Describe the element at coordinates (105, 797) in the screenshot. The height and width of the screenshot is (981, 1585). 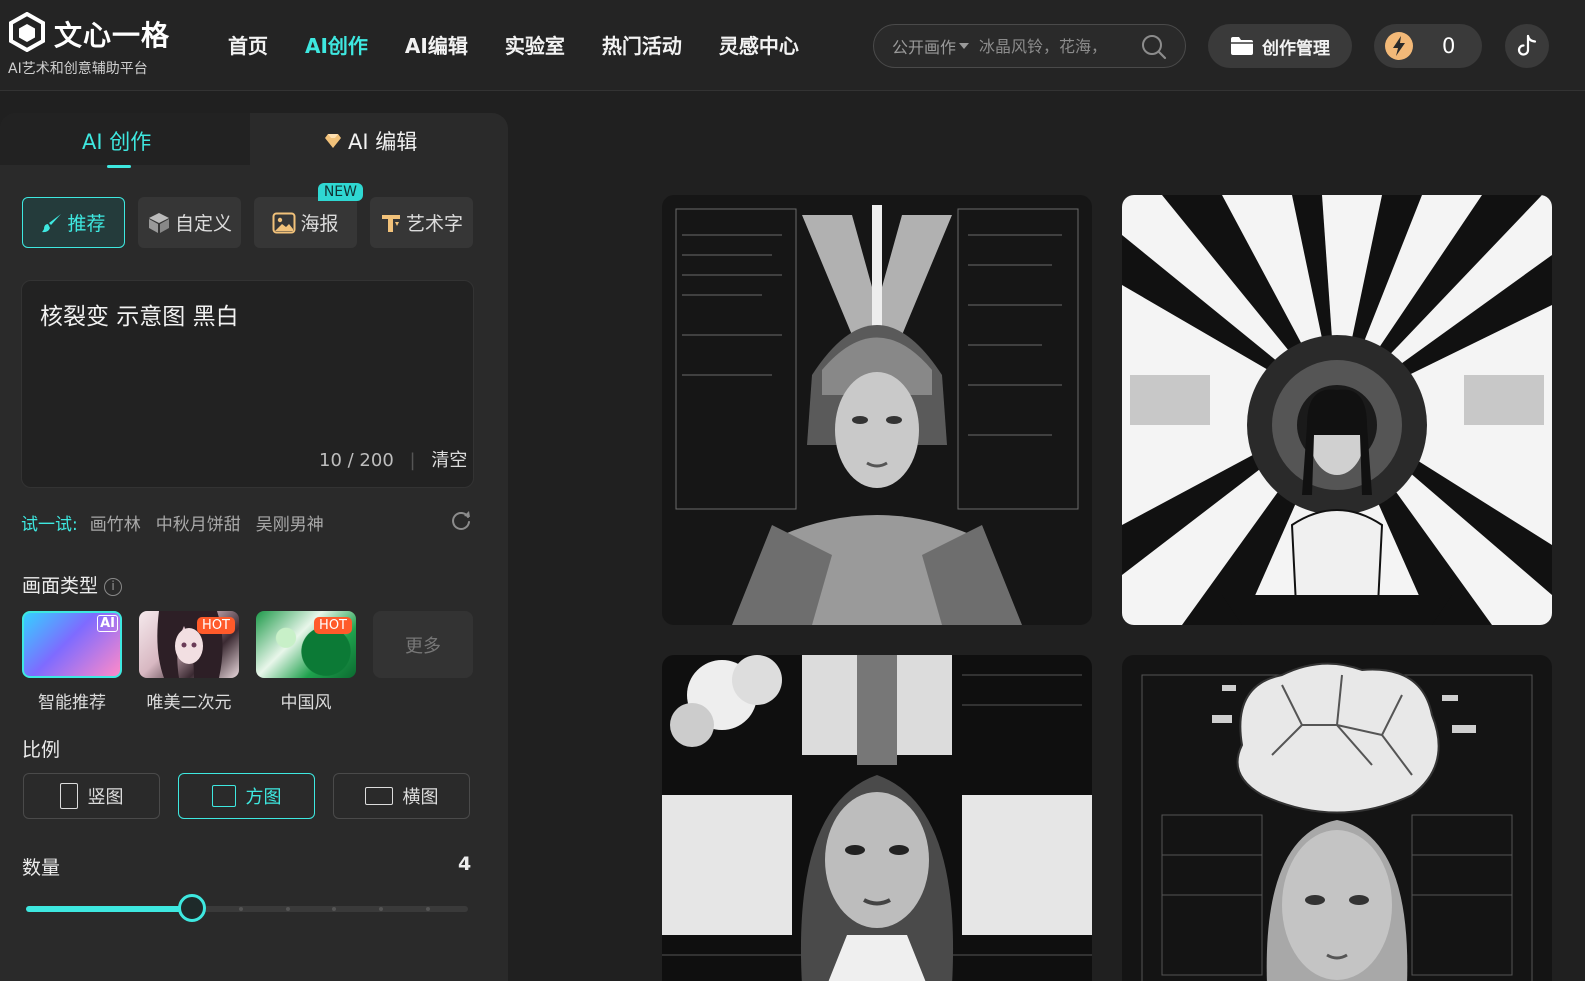
I see `ratio-label: 竖图` at that location.